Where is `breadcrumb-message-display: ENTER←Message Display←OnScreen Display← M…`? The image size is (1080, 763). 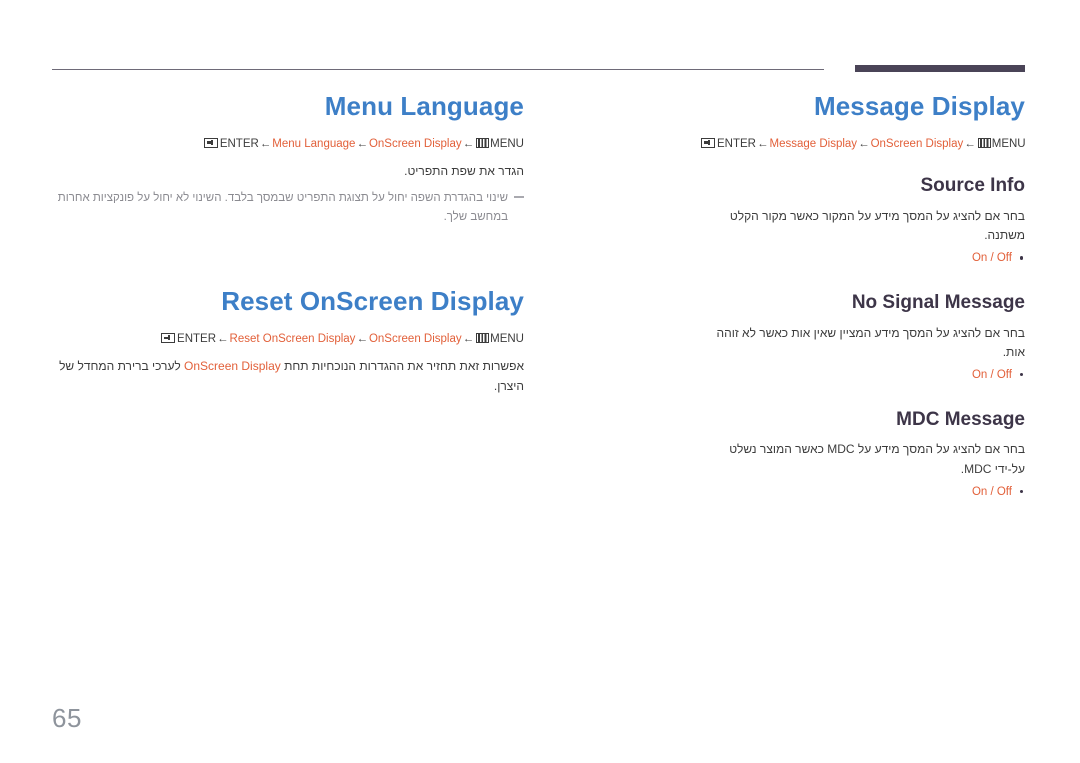
breadcrumb-message-display: ENTER←Message Display←OnScreen Display← M… is located at coordinates (863, 144).